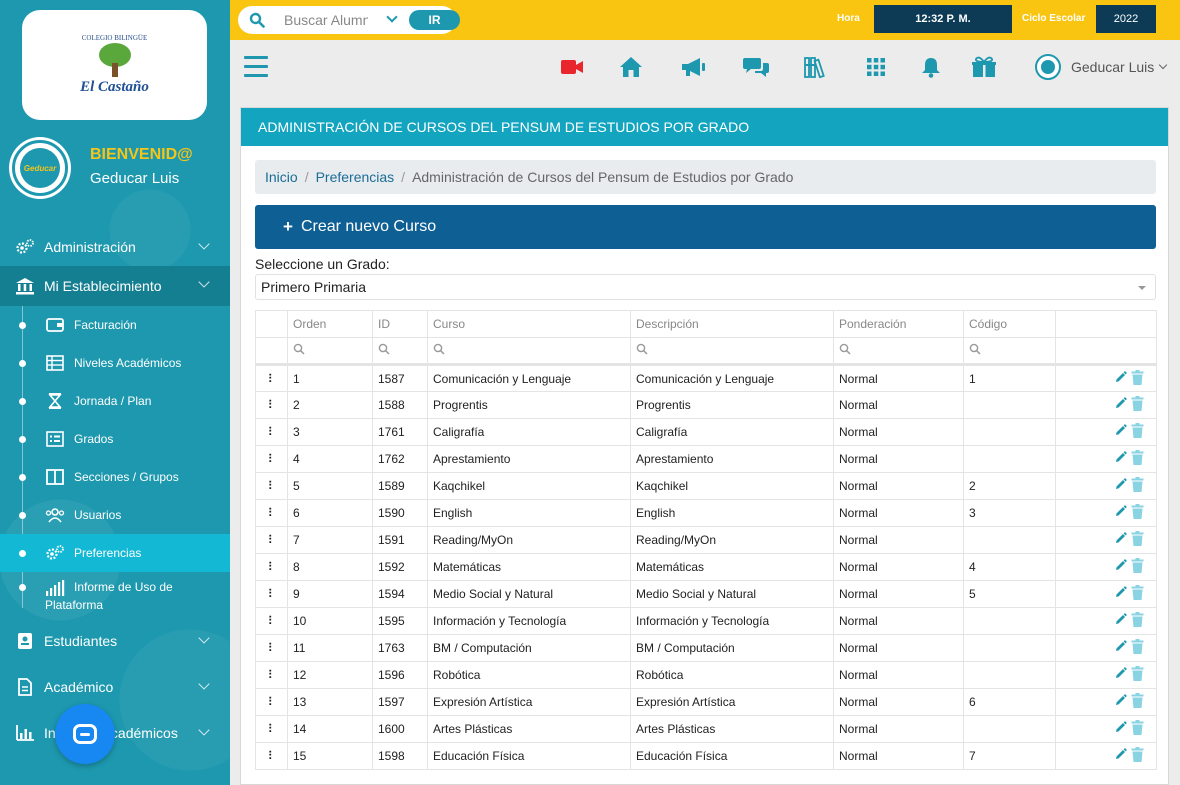  I want to click on sidebar-item-informes: Informes Académicos, so click(115, 733).